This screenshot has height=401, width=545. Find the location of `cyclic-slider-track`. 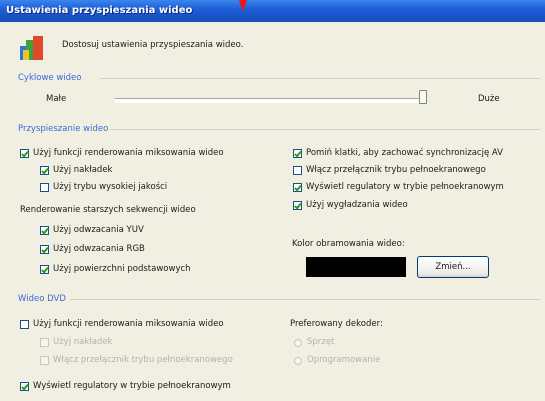

cyclic-slider-track is located at coordinates (270, 100).